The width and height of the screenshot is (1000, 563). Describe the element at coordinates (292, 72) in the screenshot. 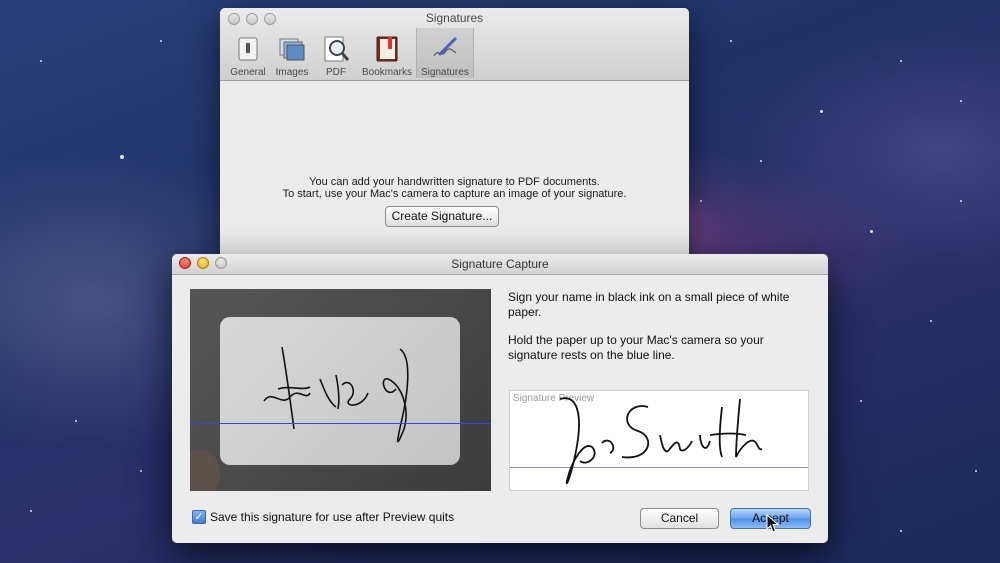

I see `toolbar-label: Images` at that location.